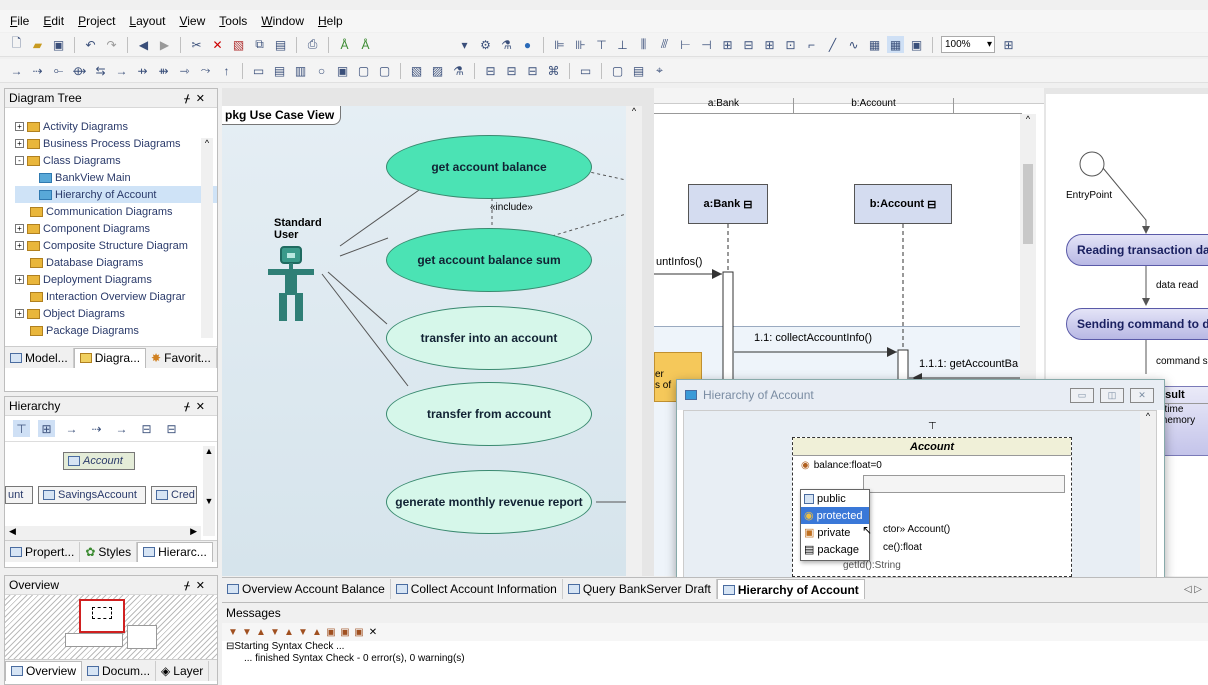 The image size is (1208, 685). I want to click on save-icon: ▣, so click(58, 44).